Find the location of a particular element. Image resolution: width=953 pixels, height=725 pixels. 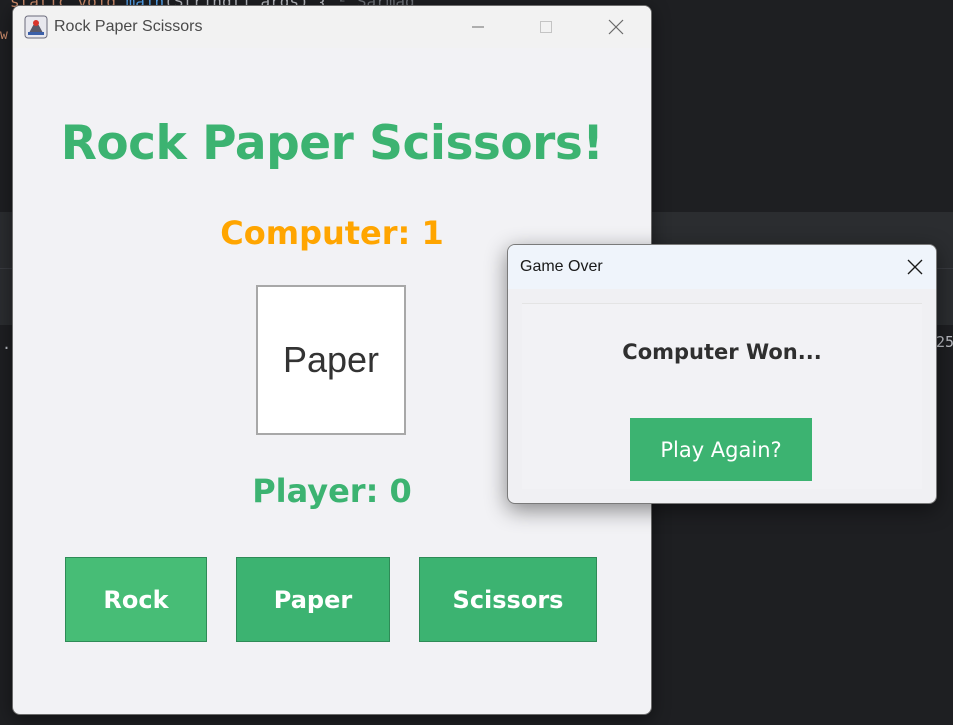

minimize-icon is located at coordinates (478, 27).